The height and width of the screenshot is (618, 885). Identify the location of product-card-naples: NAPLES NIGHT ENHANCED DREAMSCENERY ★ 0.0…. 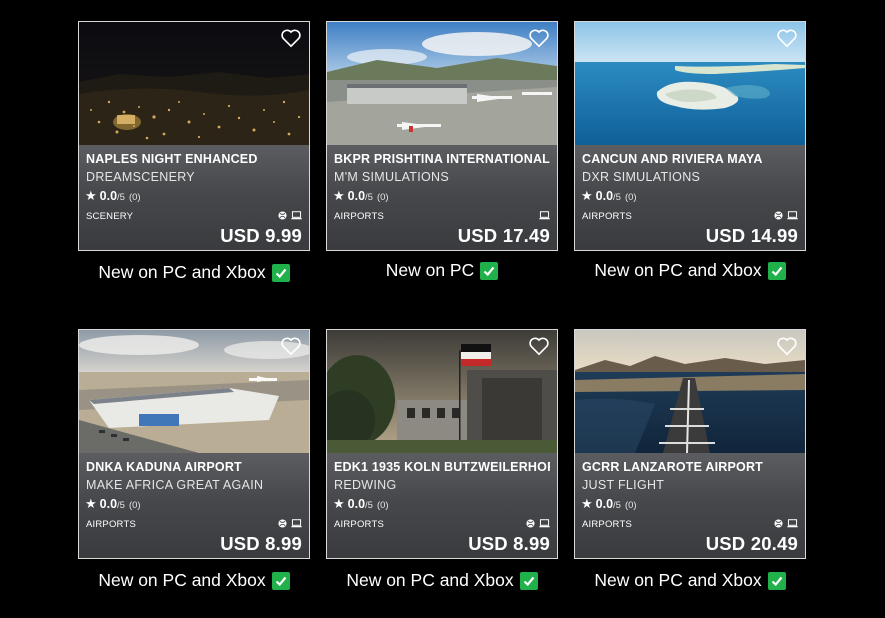
(194, 136).